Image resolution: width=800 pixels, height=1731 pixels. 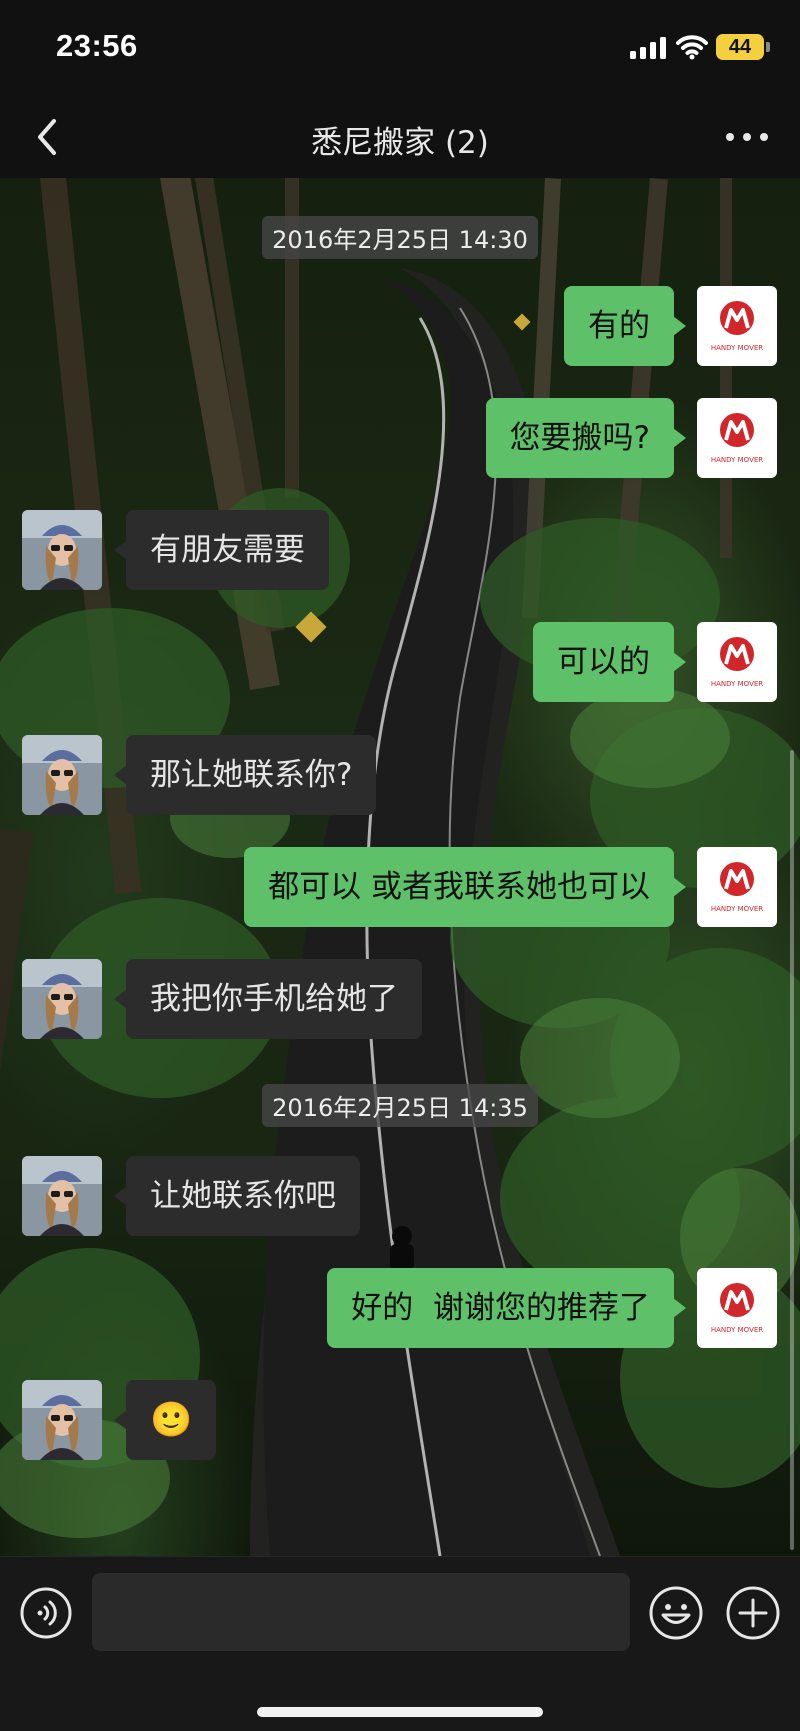 I want to click on message-bubble: 那让她联系你?, so click(x=245, y=775).